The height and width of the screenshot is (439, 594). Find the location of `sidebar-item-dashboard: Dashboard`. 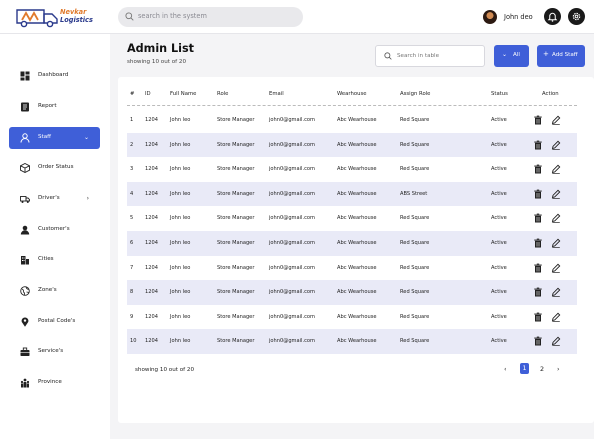

sidebar-item-dashboard: Dashboard is located at coordinates (54, 76).